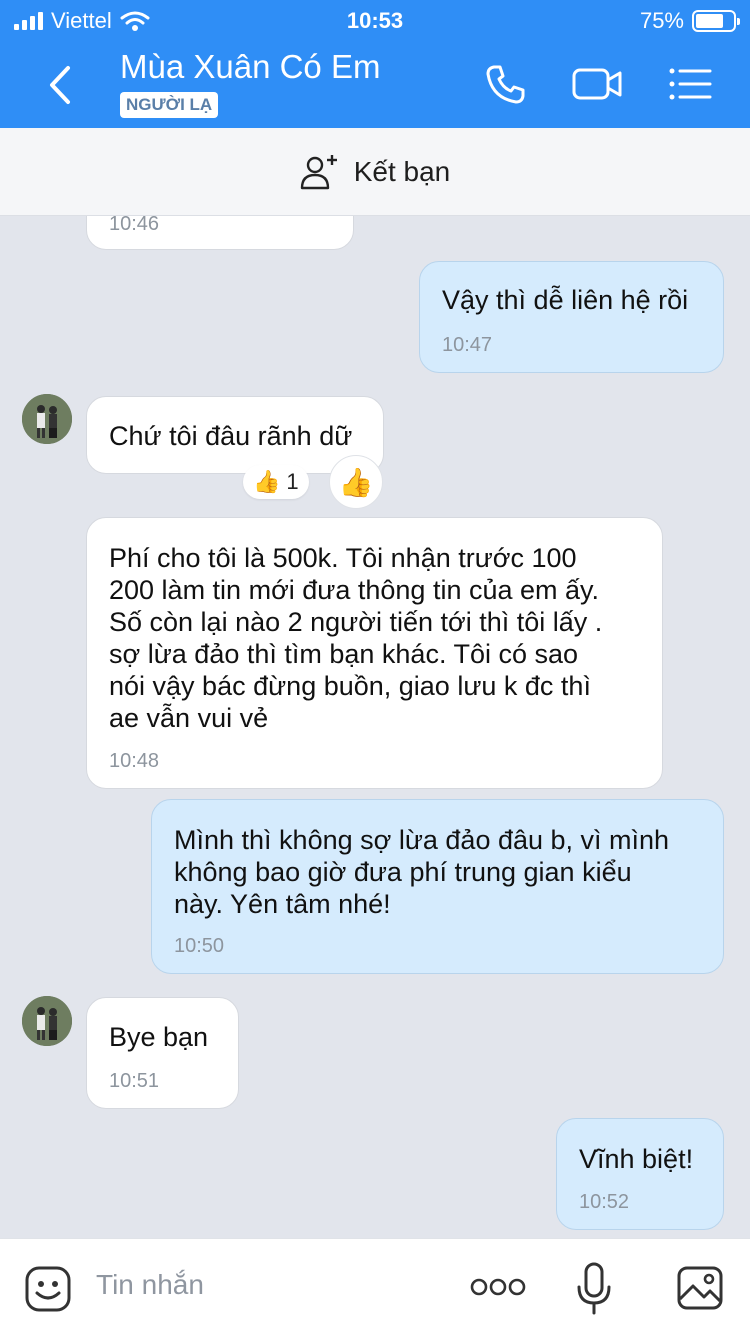  Describe the element at coordinates (250, 67) in the screenshot. I see `contact-name: Mùa Xuân Có Em` at that location.